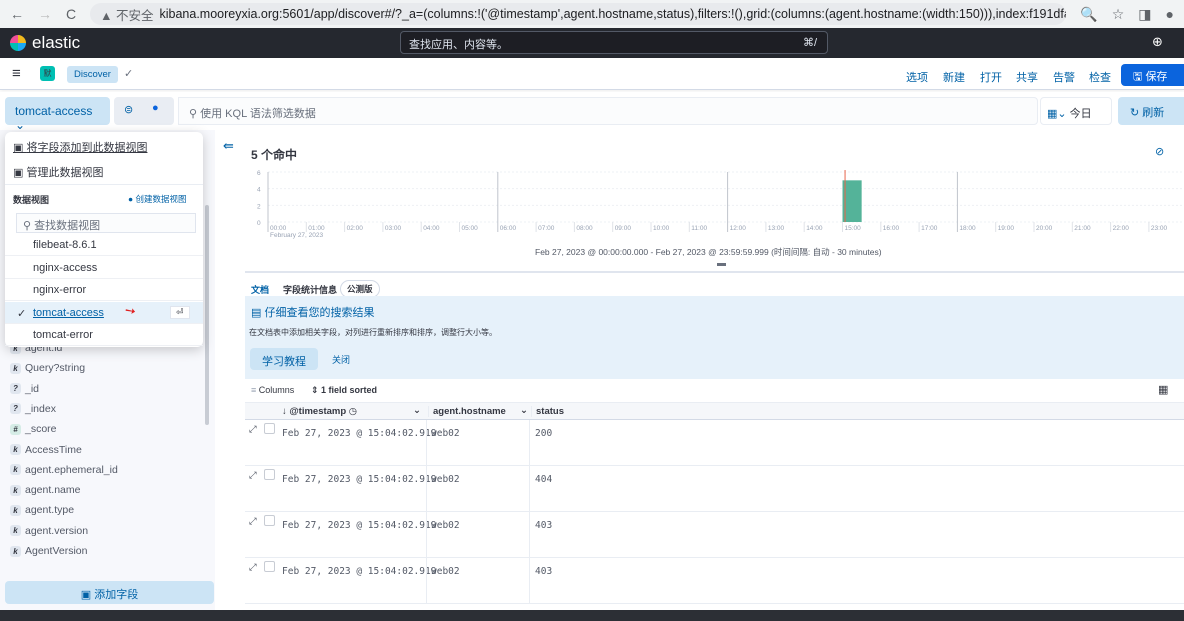 This screenshot has width=1184, height=621. Describe the element at coordinates (17, 14) in the screenshot. I see `back-icon: ←` at that location.